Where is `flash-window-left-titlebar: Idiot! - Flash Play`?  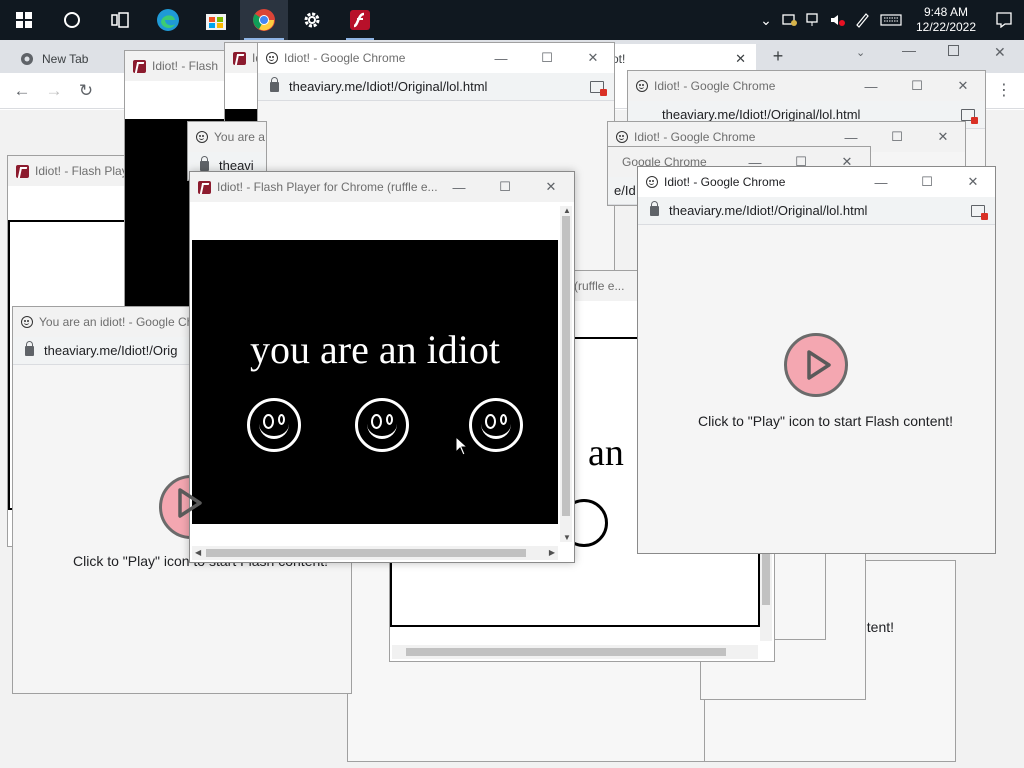 flash-window-left-titlebar: Idiot! - Flash Play is located at coordinates (74, 171).